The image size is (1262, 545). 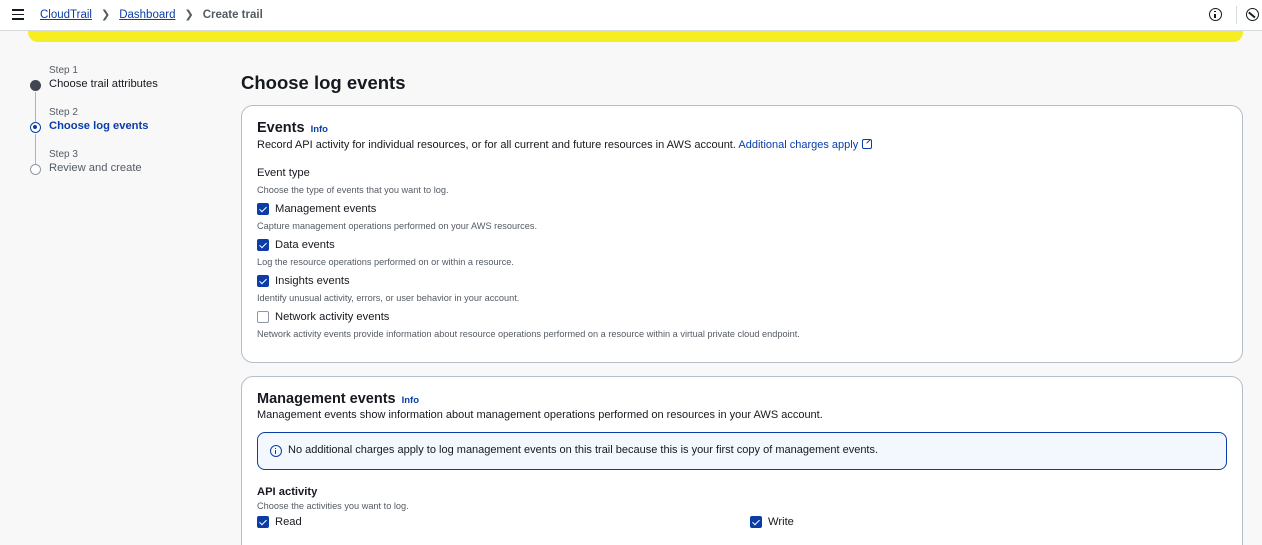 I want to click on step-current-icon, so click(x=35, y=127).